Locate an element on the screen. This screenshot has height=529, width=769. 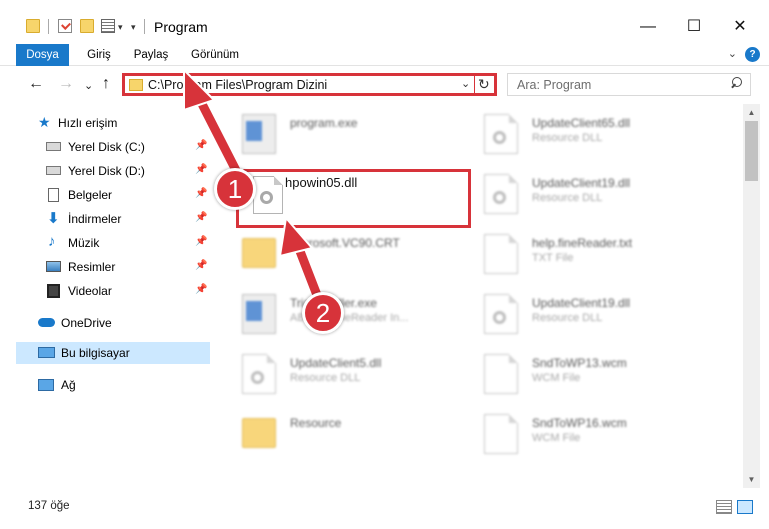
scroll-up-icon: ▲ is located at coordinates (751, 112).